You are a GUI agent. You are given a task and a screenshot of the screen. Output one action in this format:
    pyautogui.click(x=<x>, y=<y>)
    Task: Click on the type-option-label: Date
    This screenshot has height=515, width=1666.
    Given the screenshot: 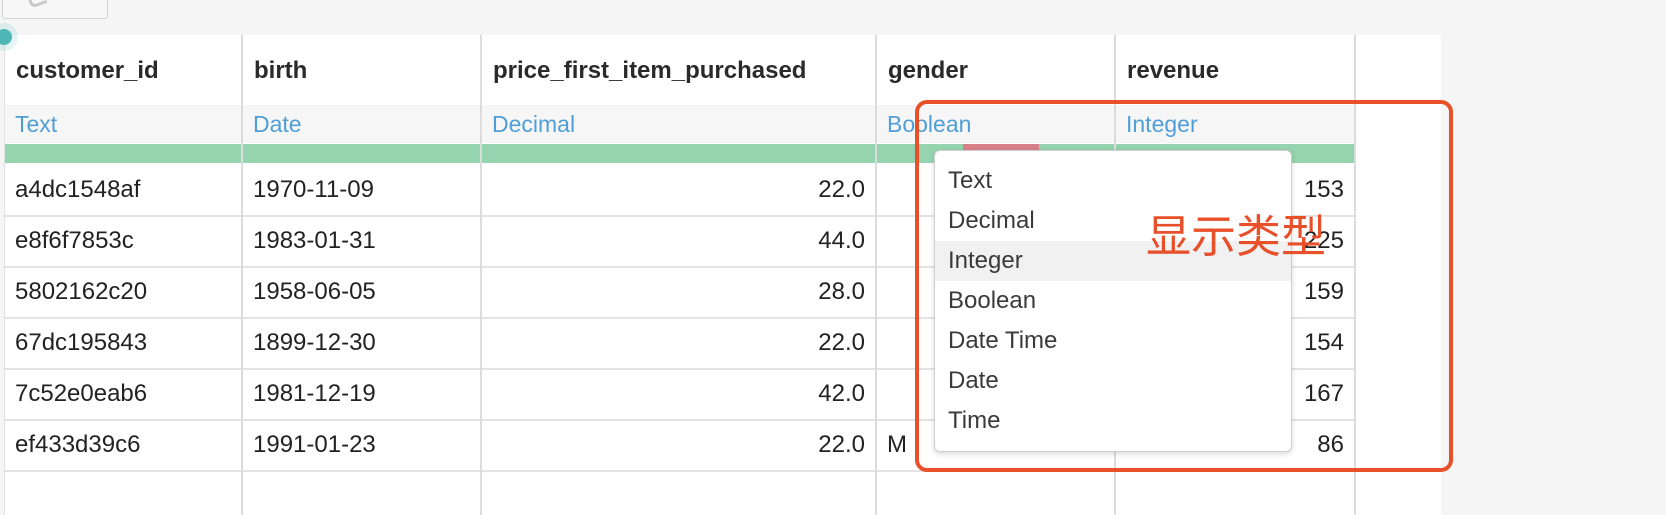 What is the action you would take?
    pyautogui.click(x=973, y=380)
    